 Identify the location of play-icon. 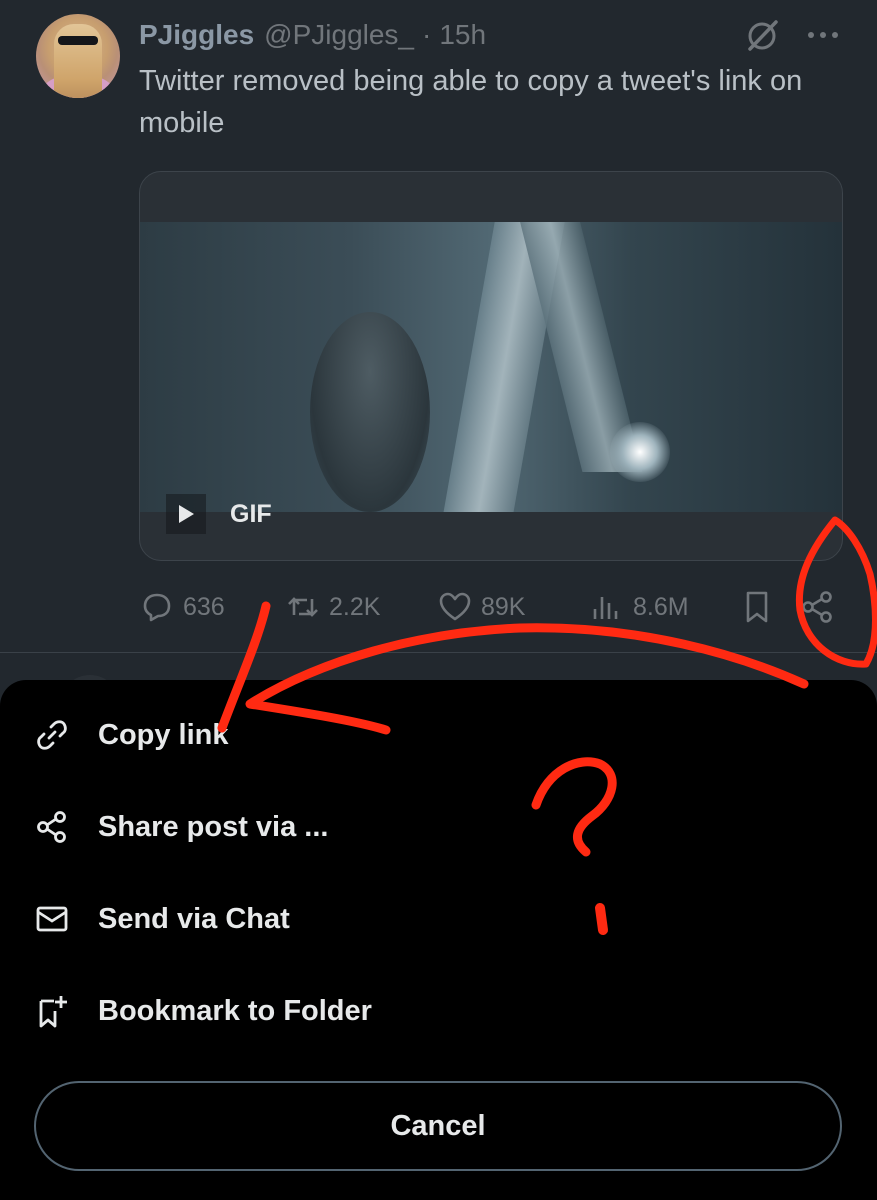
(186, 514).